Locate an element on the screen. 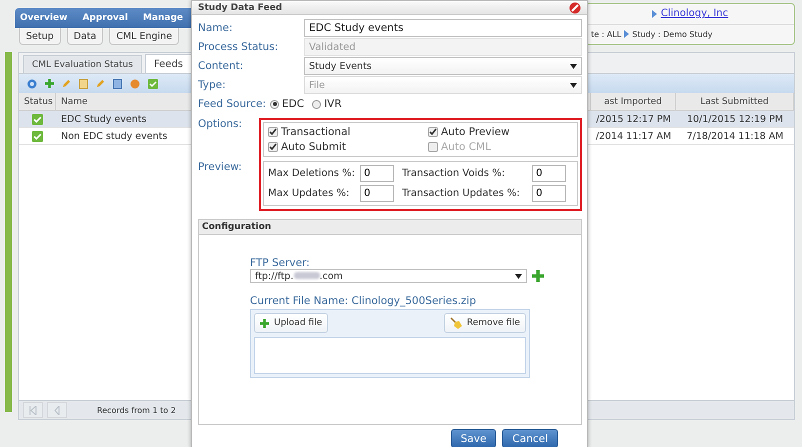 This screenshot has height=447, width=802. add-server-icon is located at coordinates (538, 276).